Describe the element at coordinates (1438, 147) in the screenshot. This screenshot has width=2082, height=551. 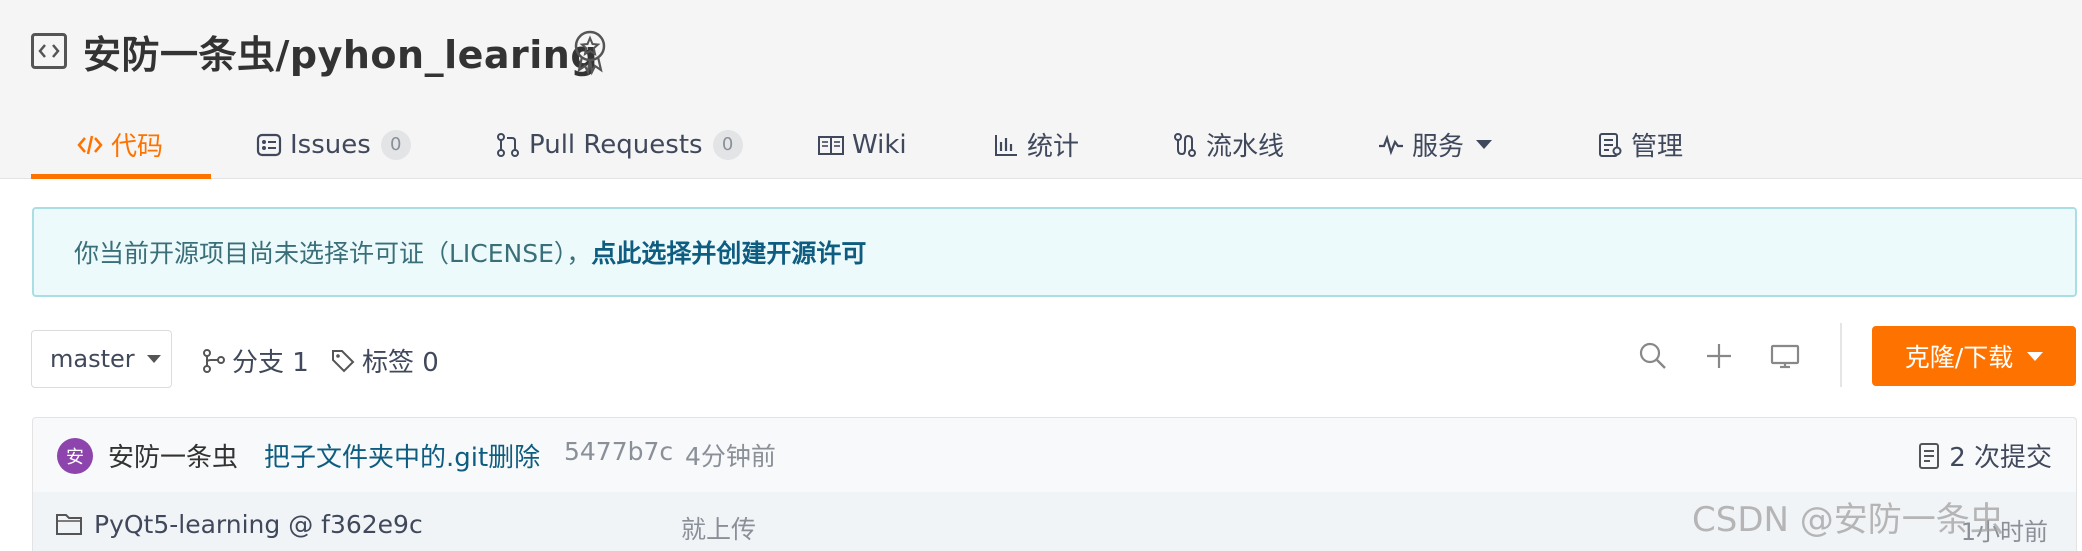
I see `tab-services-label: 服务` at that location.